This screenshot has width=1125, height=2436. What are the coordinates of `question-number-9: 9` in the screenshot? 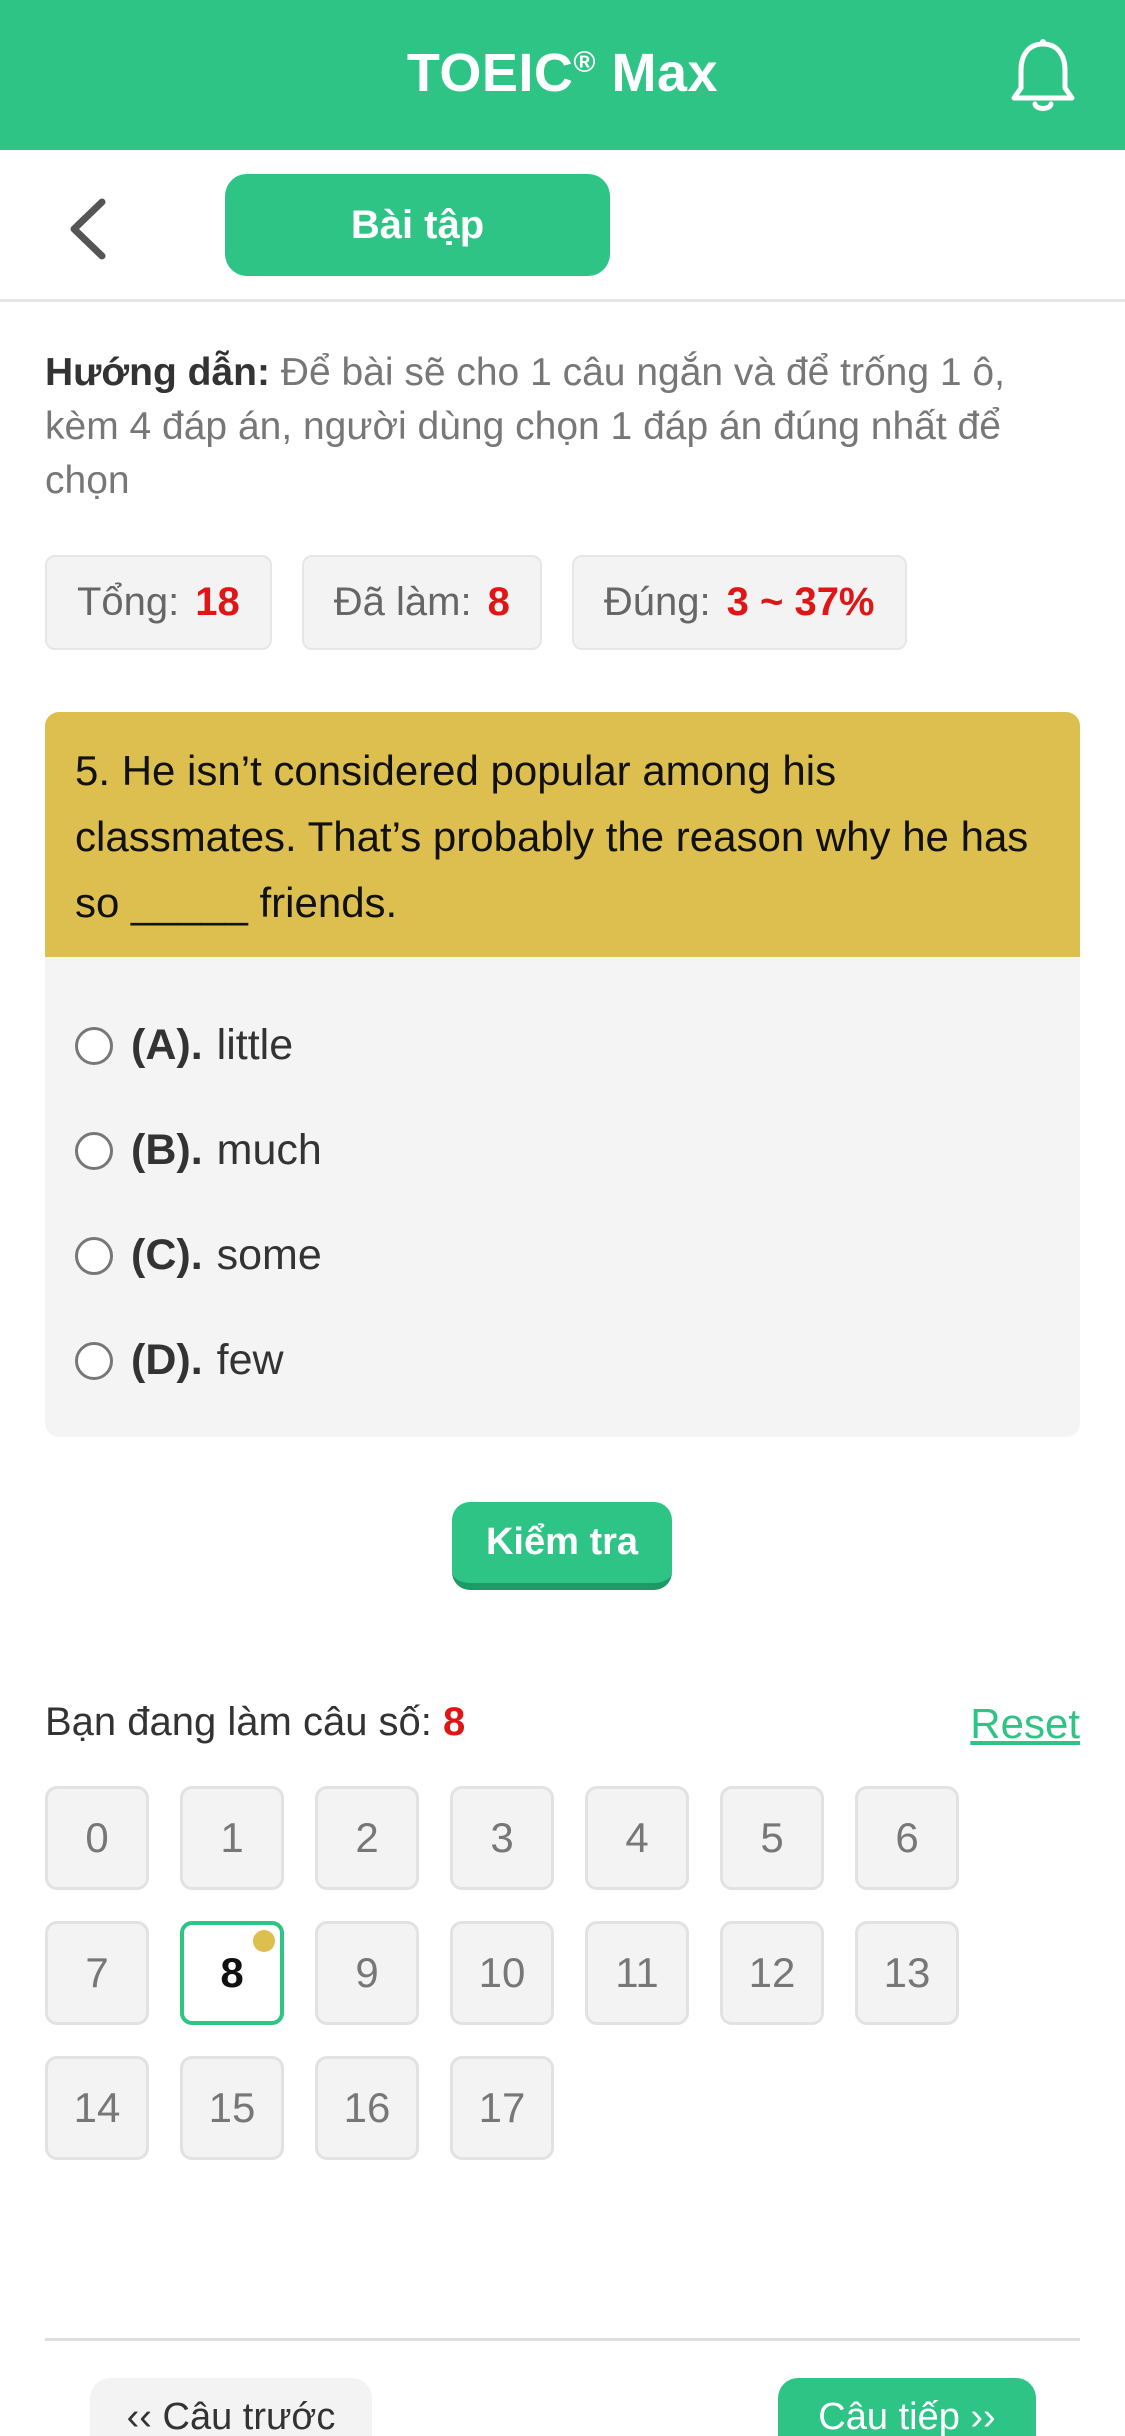 It's located at (367, 1973).